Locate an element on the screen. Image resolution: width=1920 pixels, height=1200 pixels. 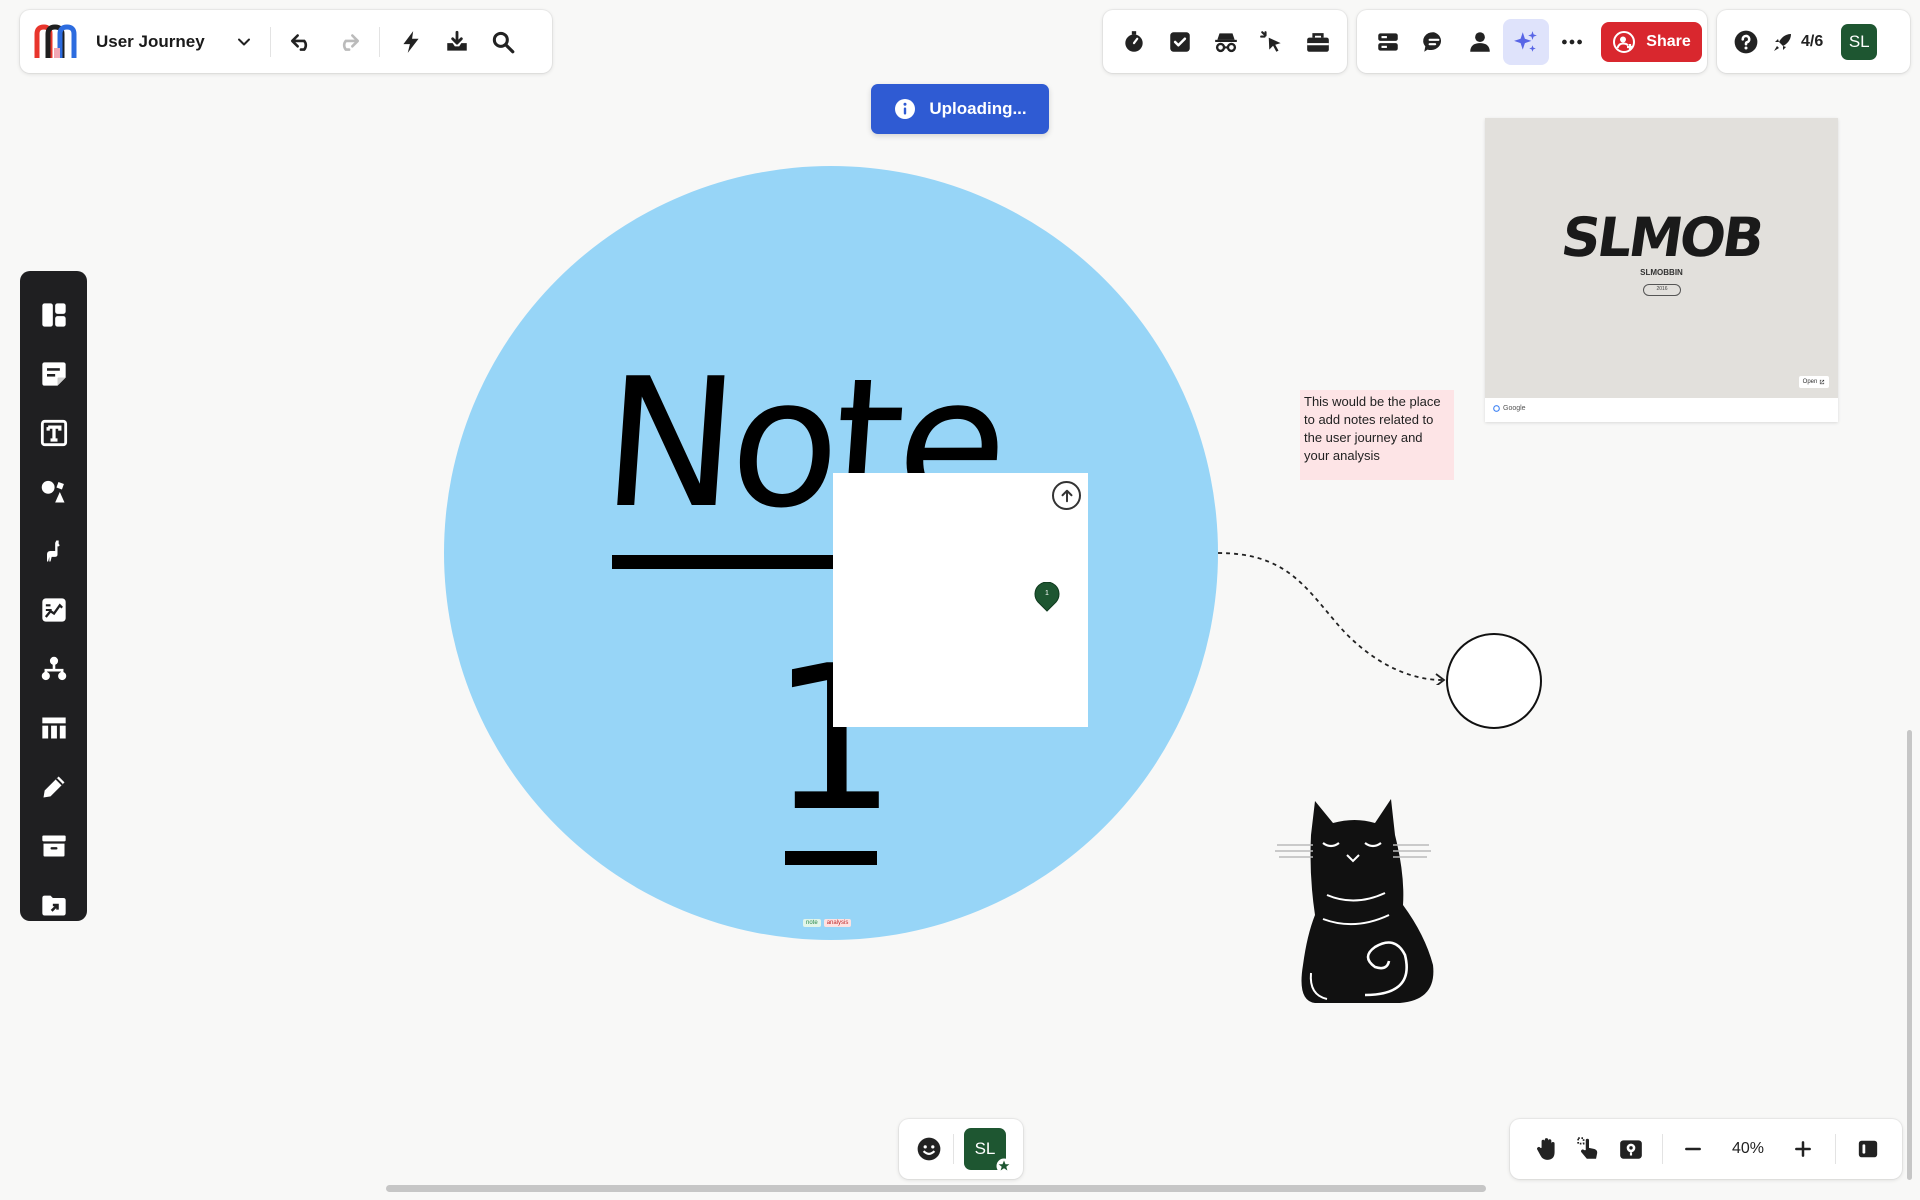
sidebar-templates is located at coordinates (53, 314).